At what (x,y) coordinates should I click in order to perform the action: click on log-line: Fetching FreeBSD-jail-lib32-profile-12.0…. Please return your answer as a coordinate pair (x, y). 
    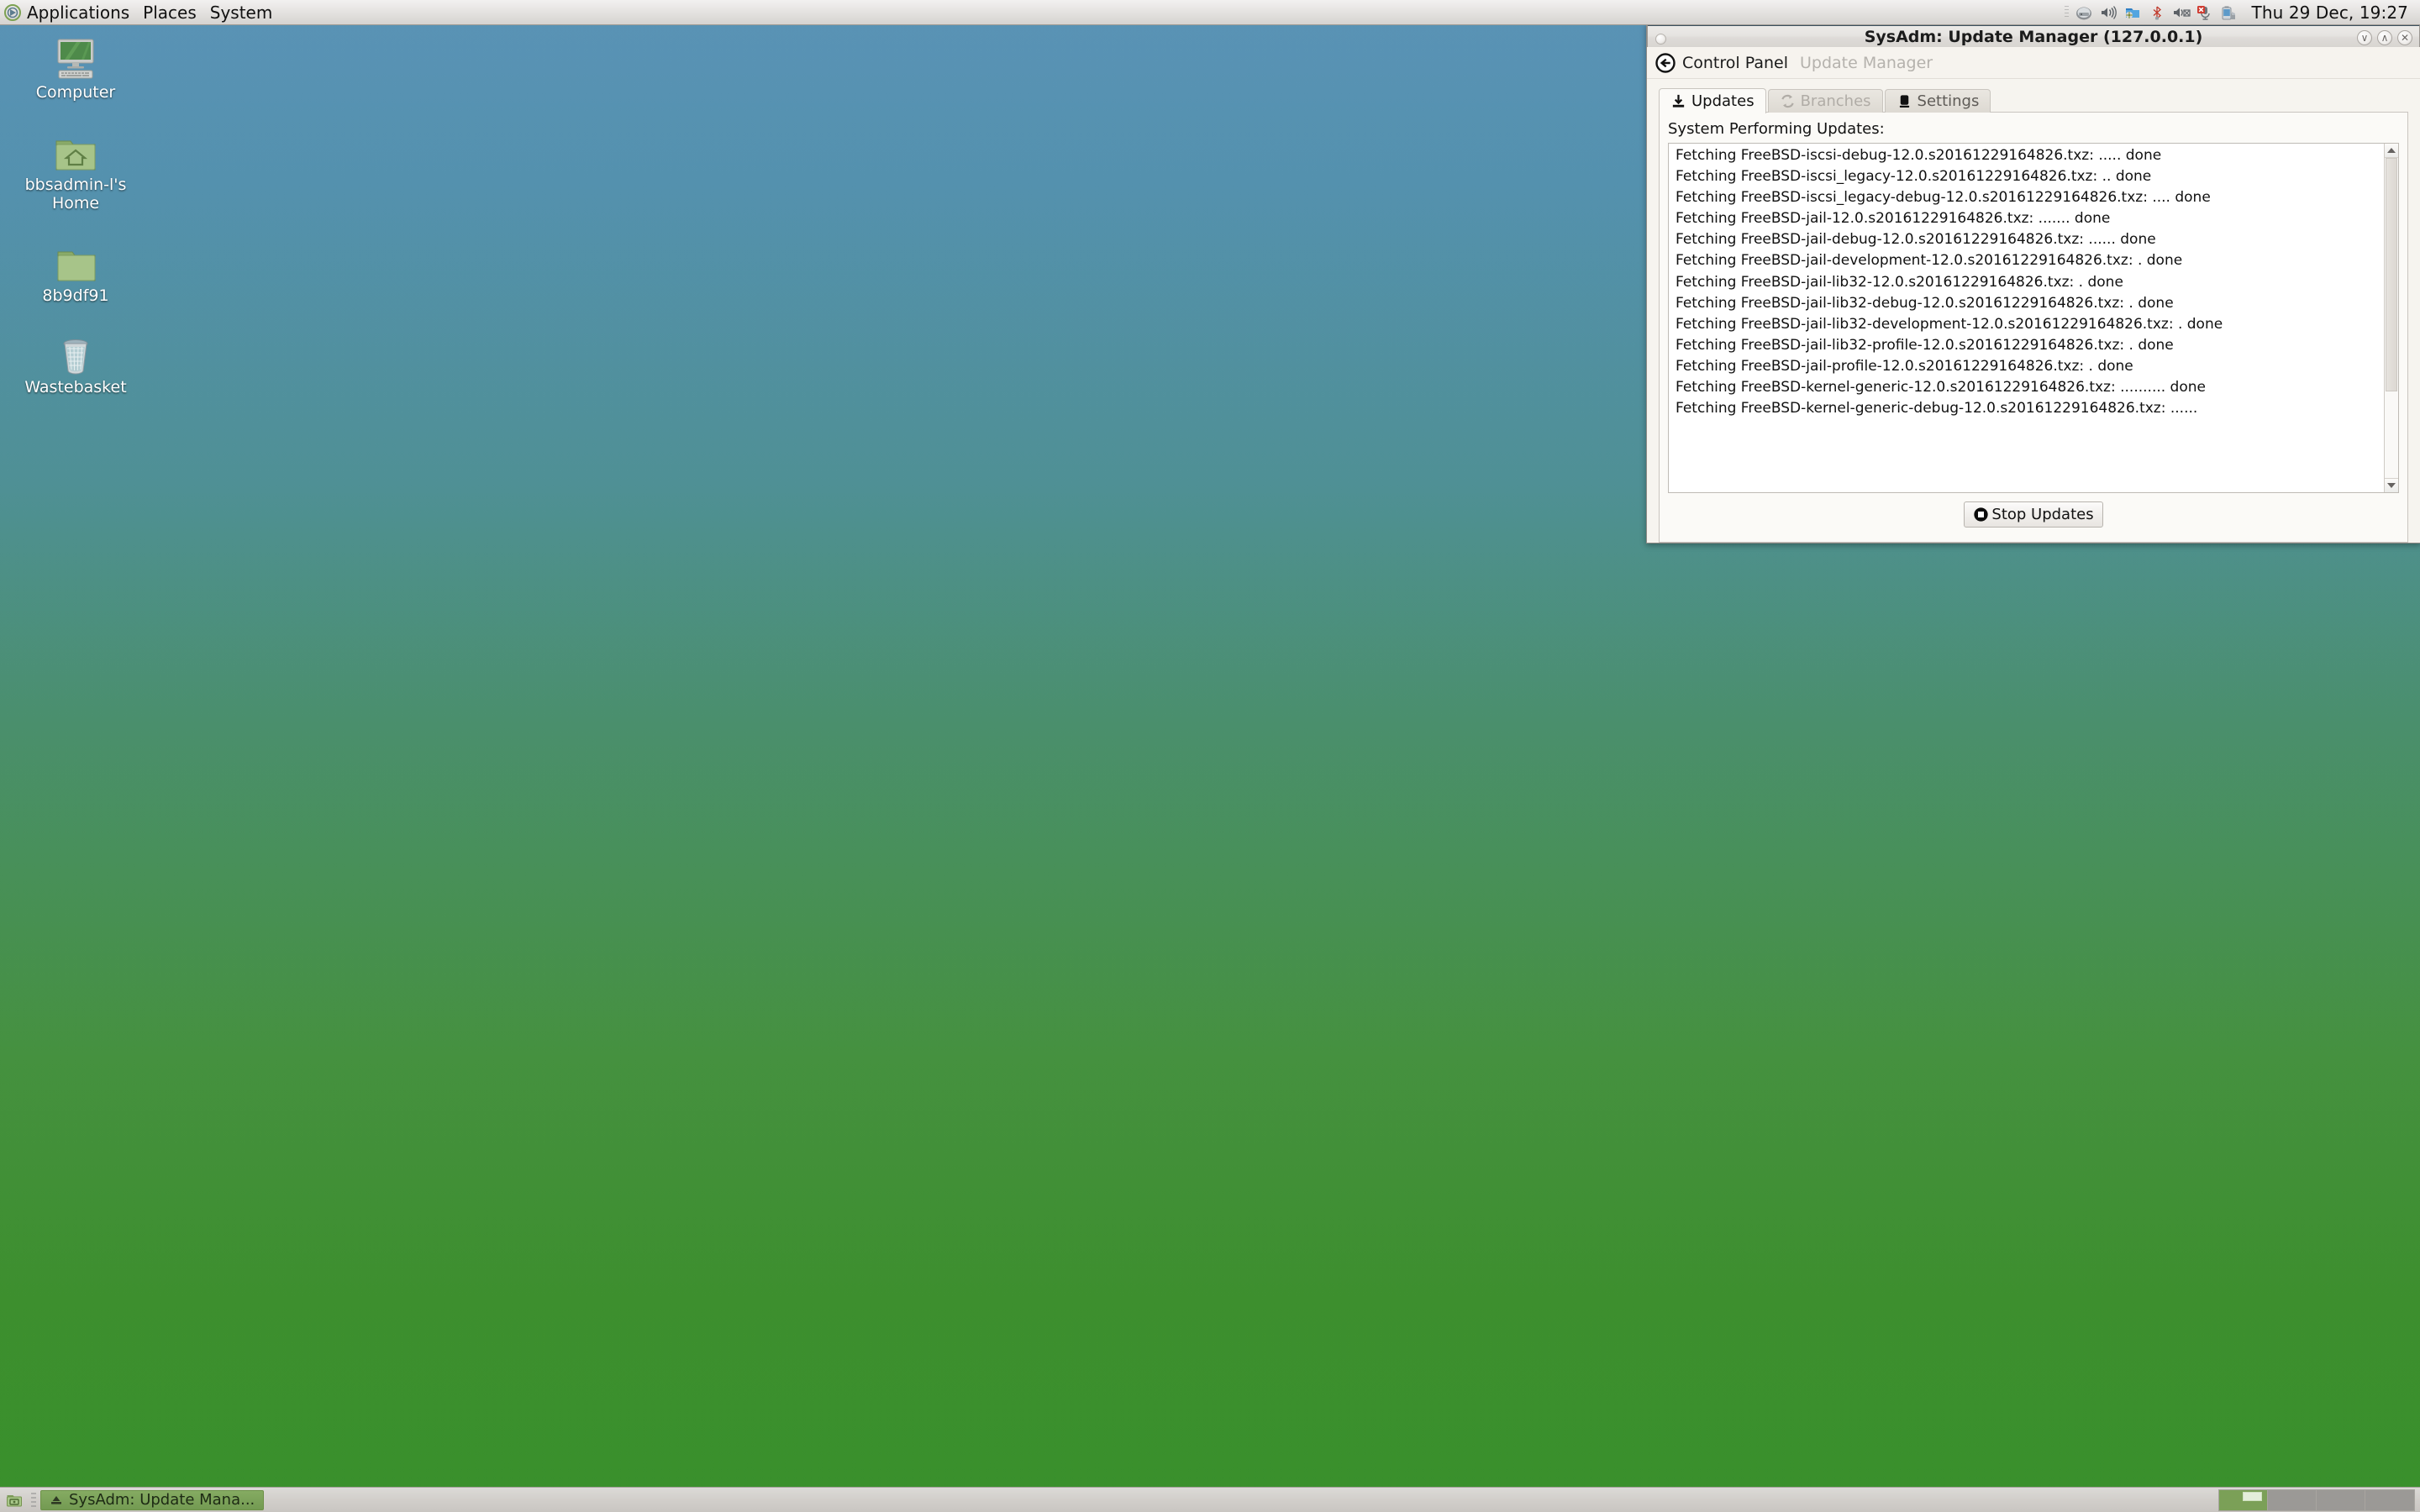
    Looking at the image, I should click on (1925, 345).